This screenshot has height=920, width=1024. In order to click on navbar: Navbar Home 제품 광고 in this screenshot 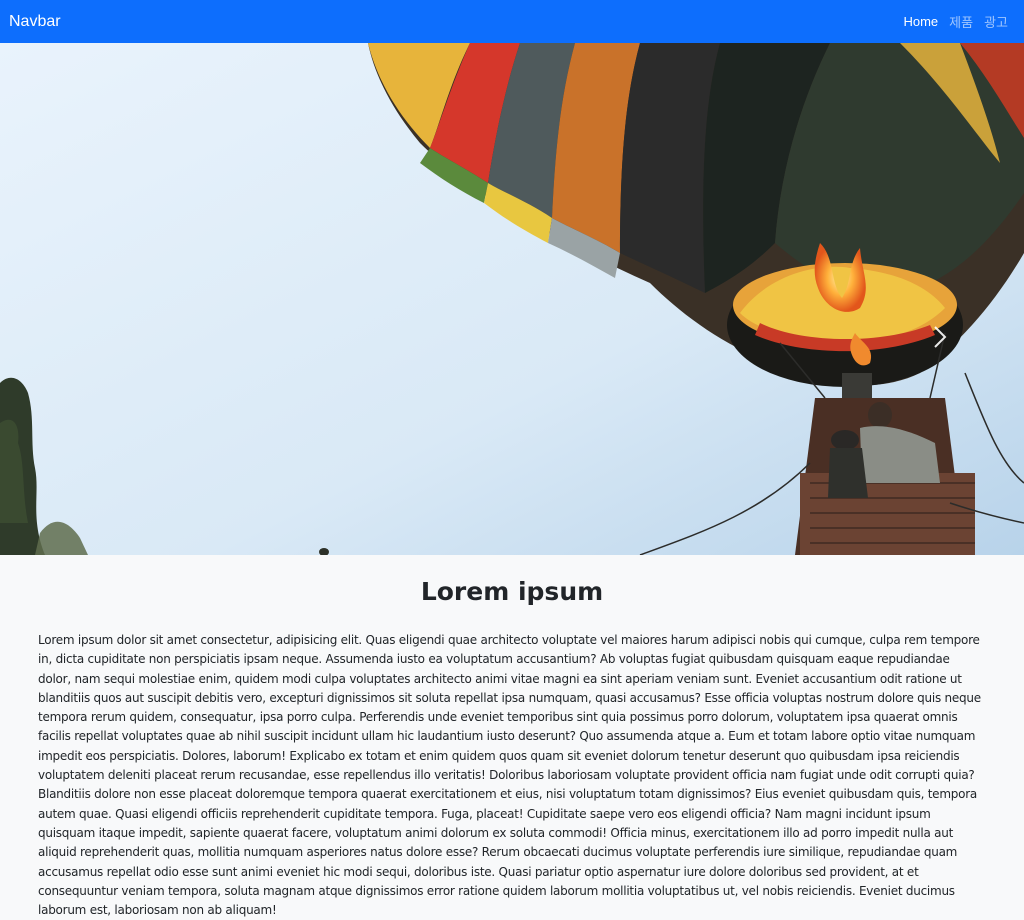, I will do `click(512, 21)`.